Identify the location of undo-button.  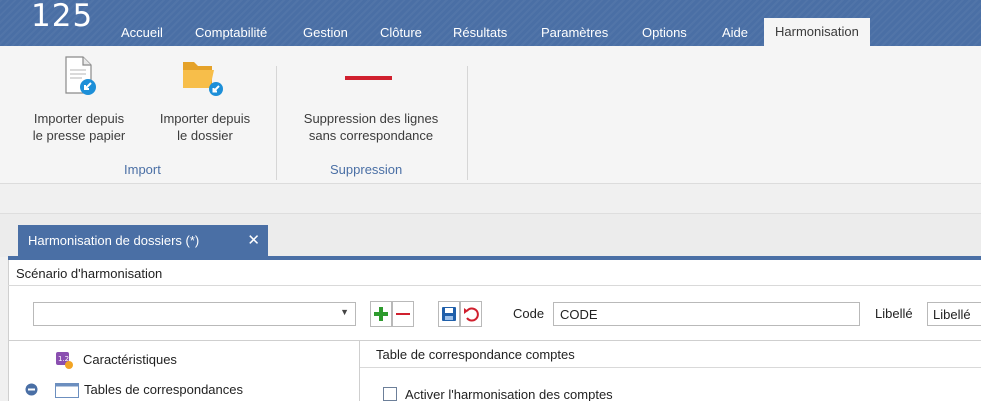
(471, 314).